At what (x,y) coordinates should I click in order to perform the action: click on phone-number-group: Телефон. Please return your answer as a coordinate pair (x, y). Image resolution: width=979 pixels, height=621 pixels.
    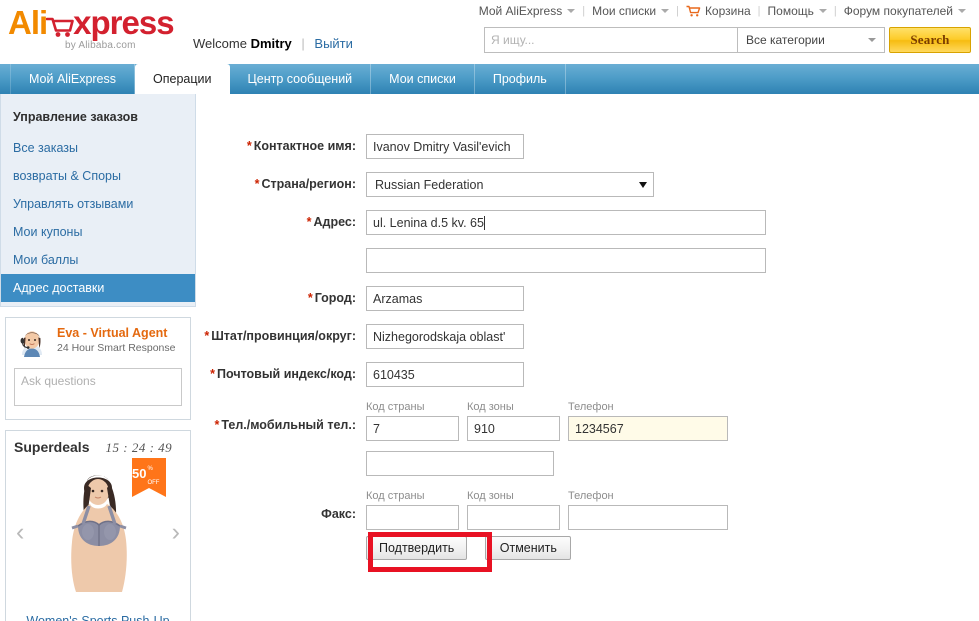
    Looking at the image, I should click on (648, 420).